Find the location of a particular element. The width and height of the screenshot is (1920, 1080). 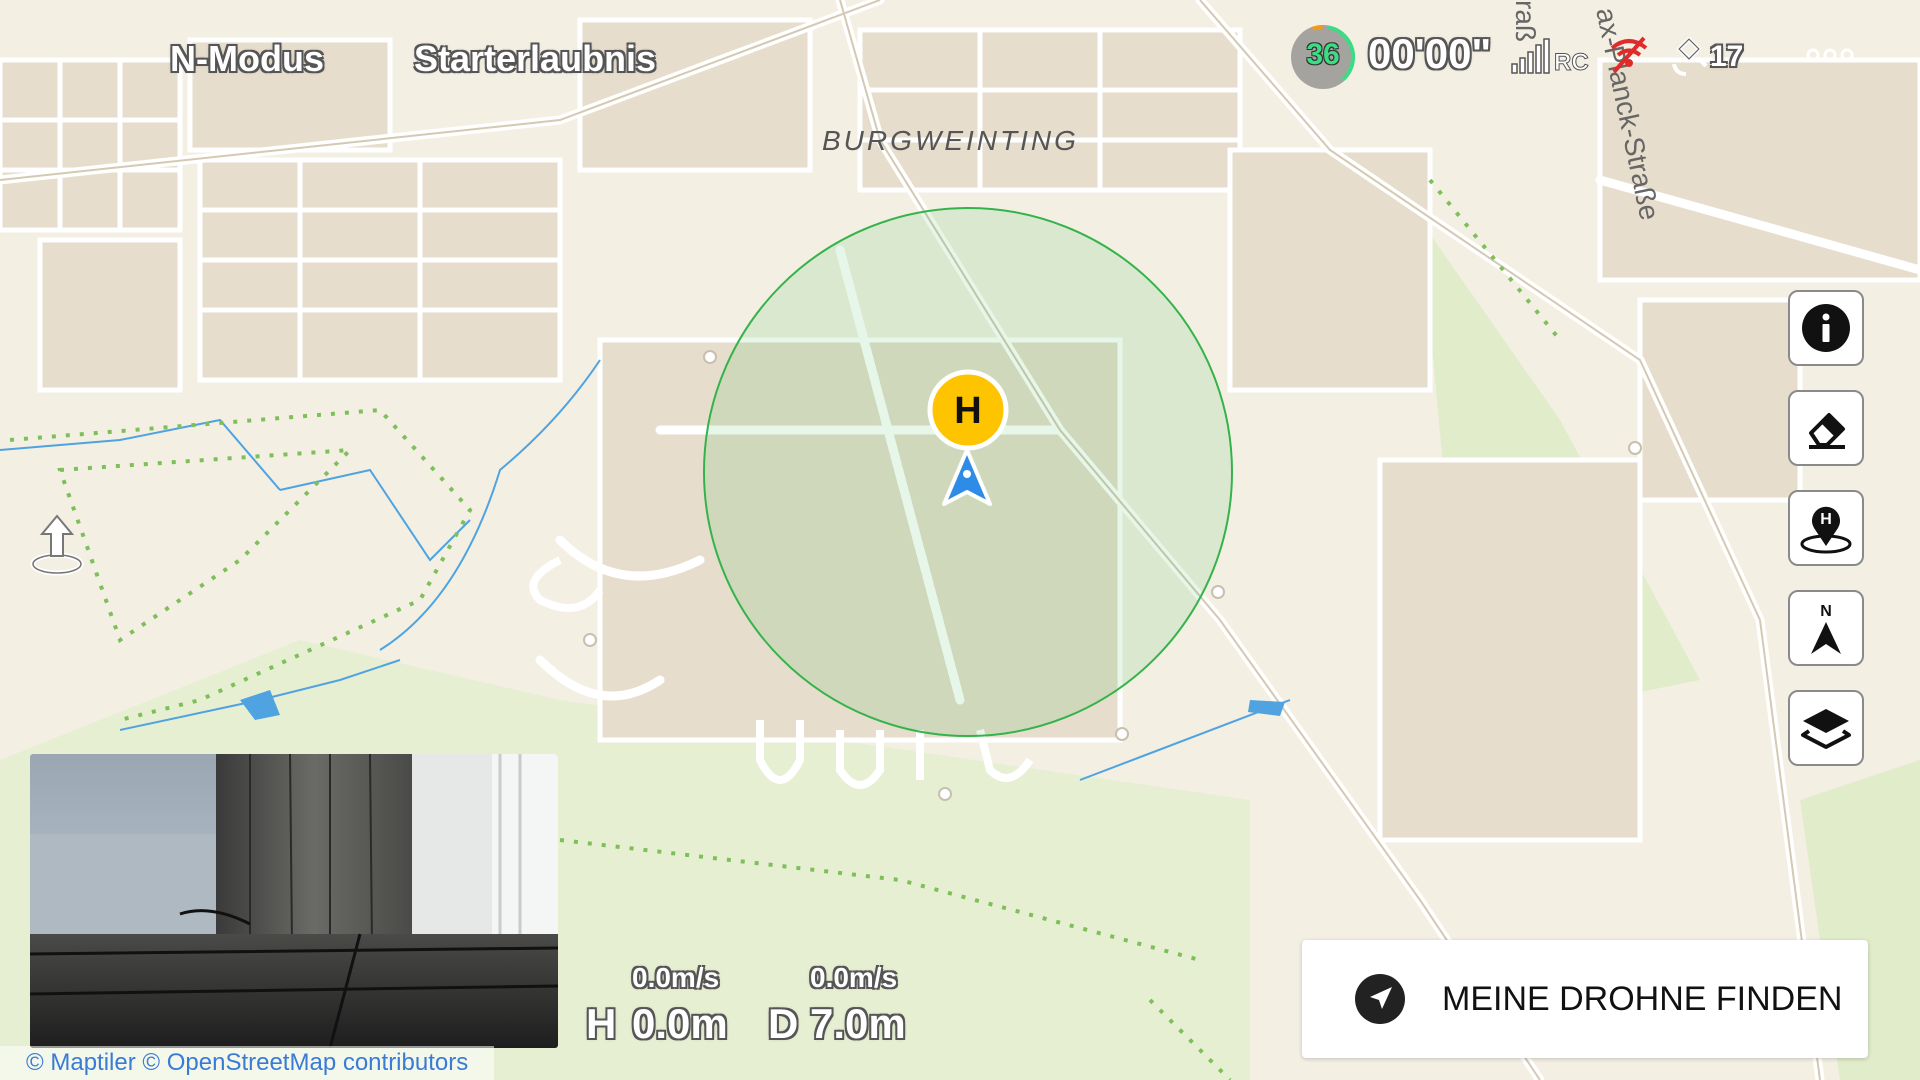

home-point-button: H is located at coordinates (1826, 528).